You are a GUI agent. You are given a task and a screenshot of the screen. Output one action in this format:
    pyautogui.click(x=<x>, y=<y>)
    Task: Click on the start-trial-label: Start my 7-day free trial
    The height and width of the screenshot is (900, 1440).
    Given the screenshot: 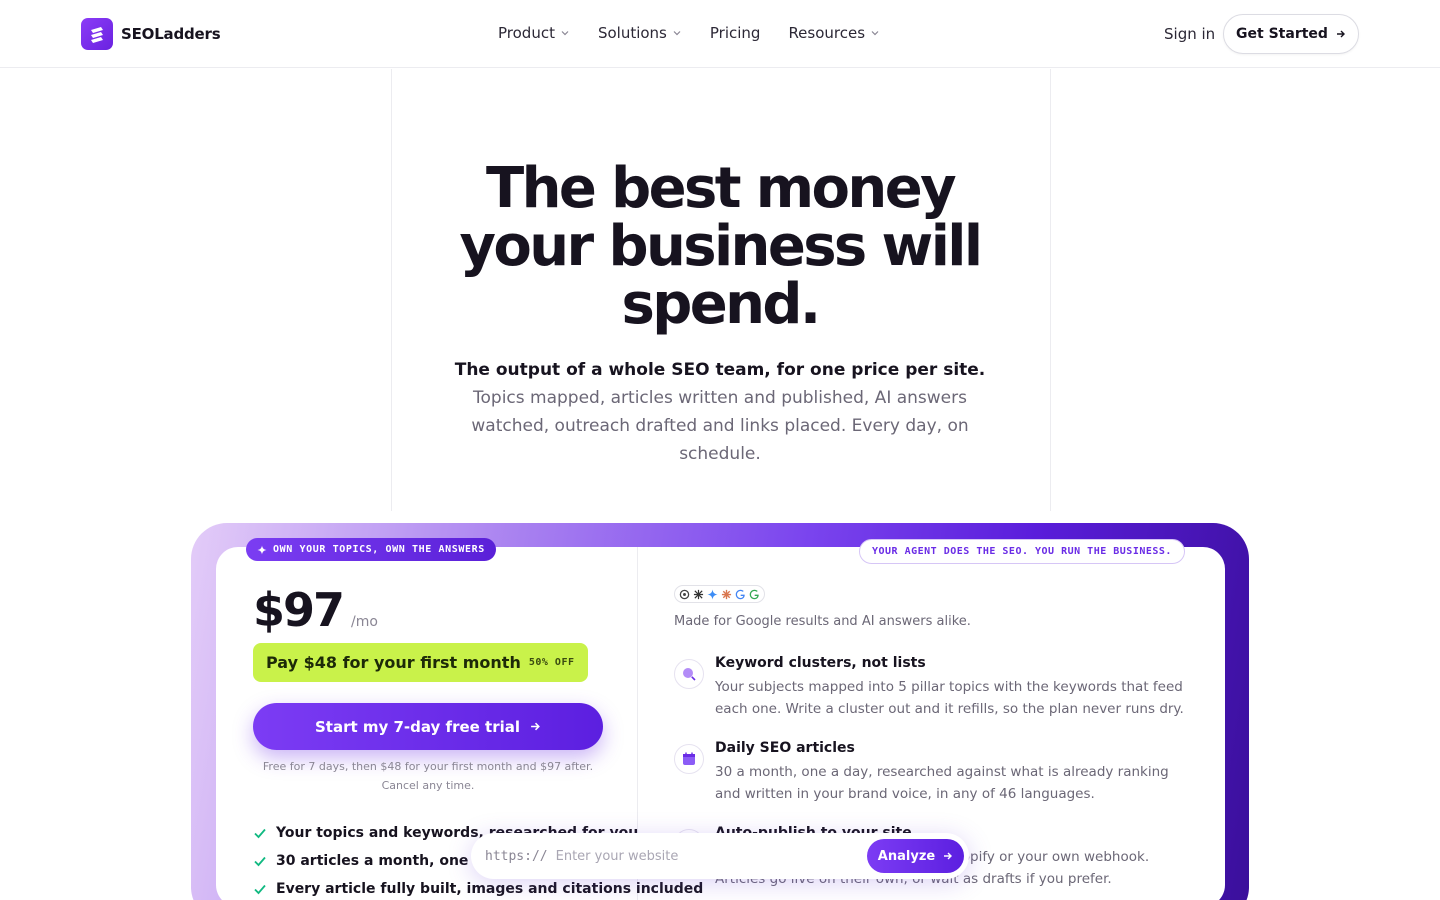 What is the action you would take?
    pyautogui.click(x=417, y=726)
    